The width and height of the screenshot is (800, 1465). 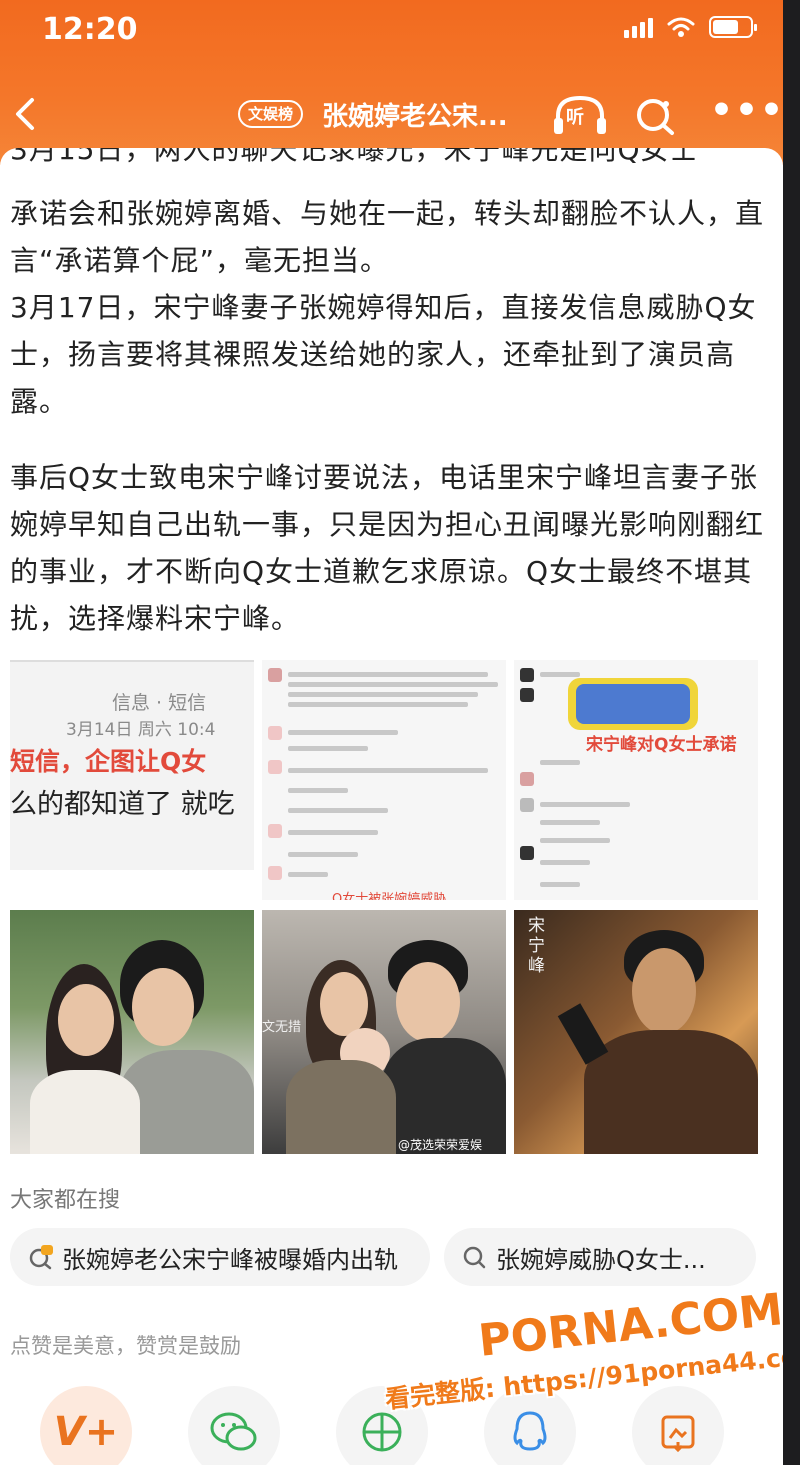 What do you see at coordinates (791, 732) in the screenshot?
I see `screen-edge` at bounding box center [791, 732].